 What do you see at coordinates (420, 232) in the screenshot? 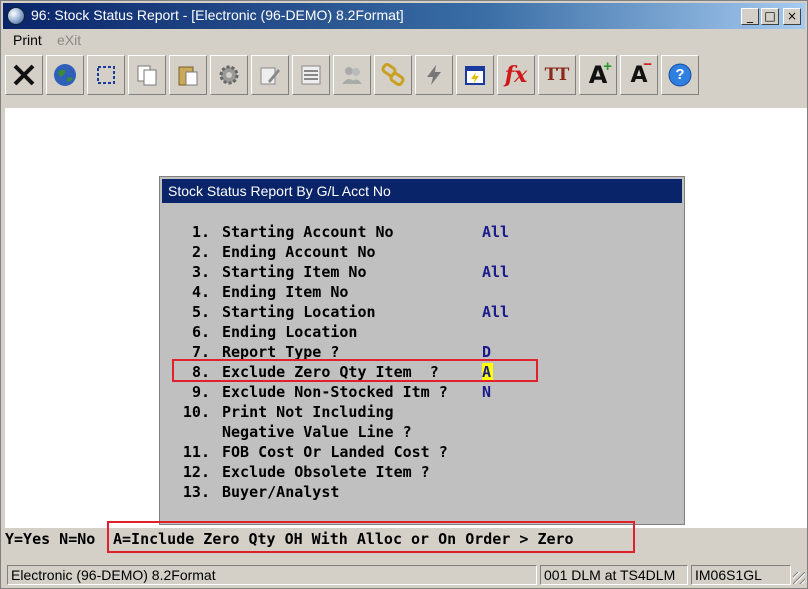
I see `option-row: 1. Starting Account No All` at bounding box center [420, 232].